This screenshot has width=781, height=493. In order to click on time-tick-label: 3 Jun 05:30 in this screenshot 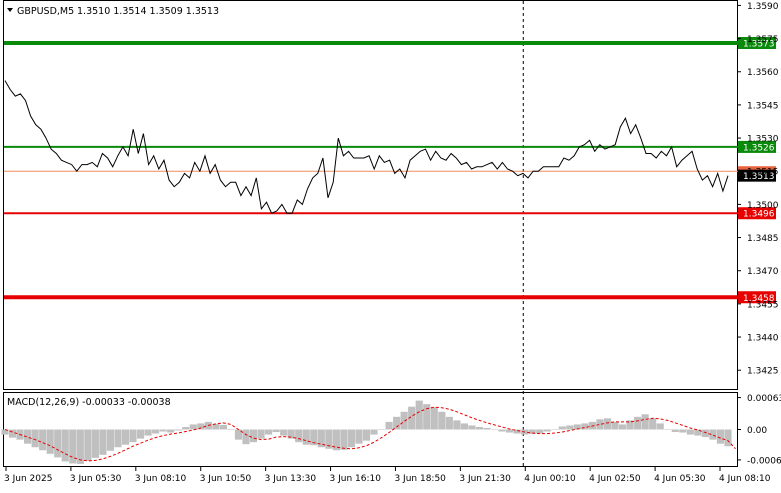, I will do `click(96, 479)`.